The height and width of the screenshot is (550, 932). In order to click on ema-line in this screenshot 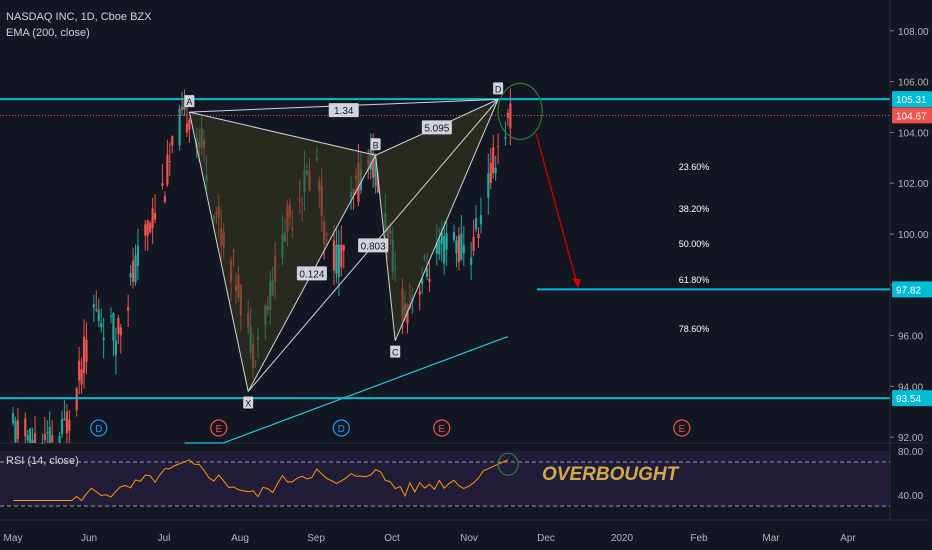, I will do `click(346, 389)`.